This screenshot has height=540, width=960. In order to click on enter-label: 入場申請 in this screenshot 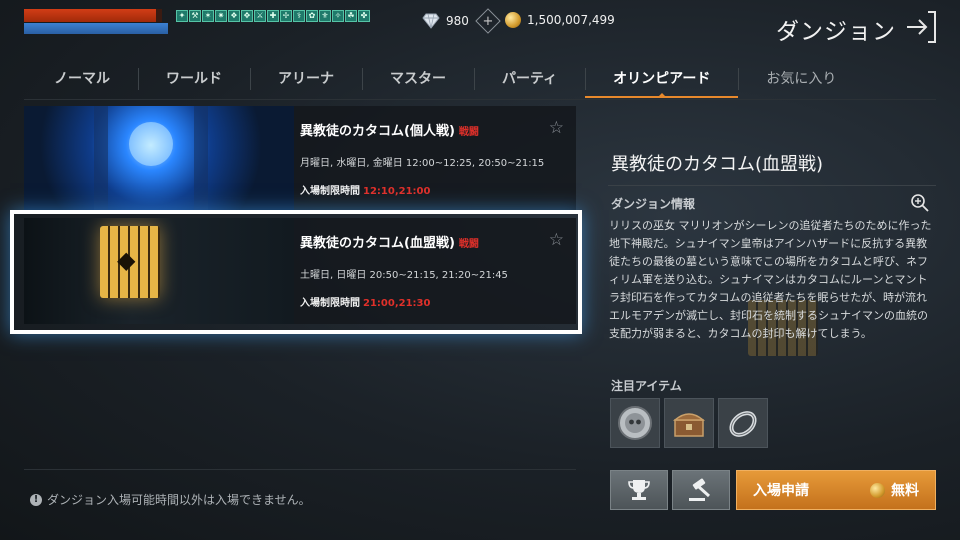, I will do `click(781, 491)`.